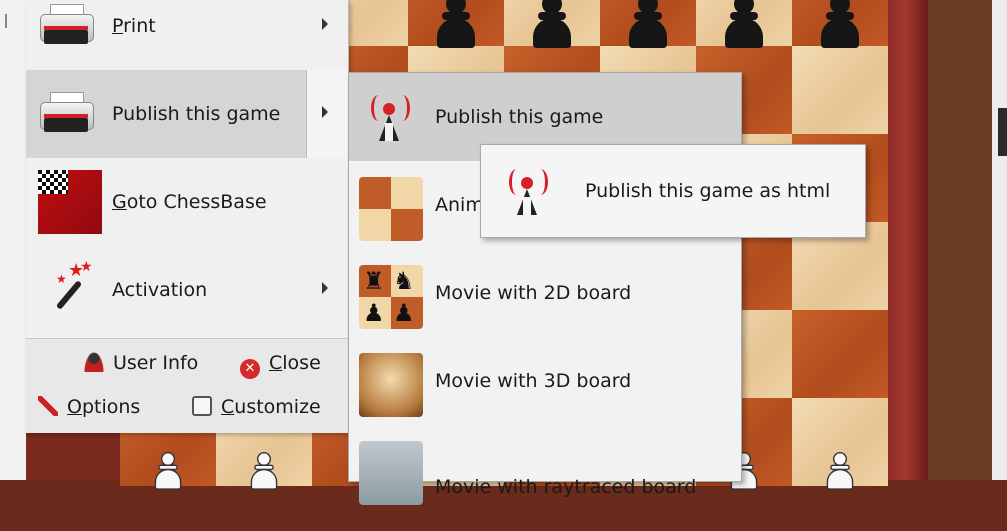  I want to click on user-icon, so click(94, 362).